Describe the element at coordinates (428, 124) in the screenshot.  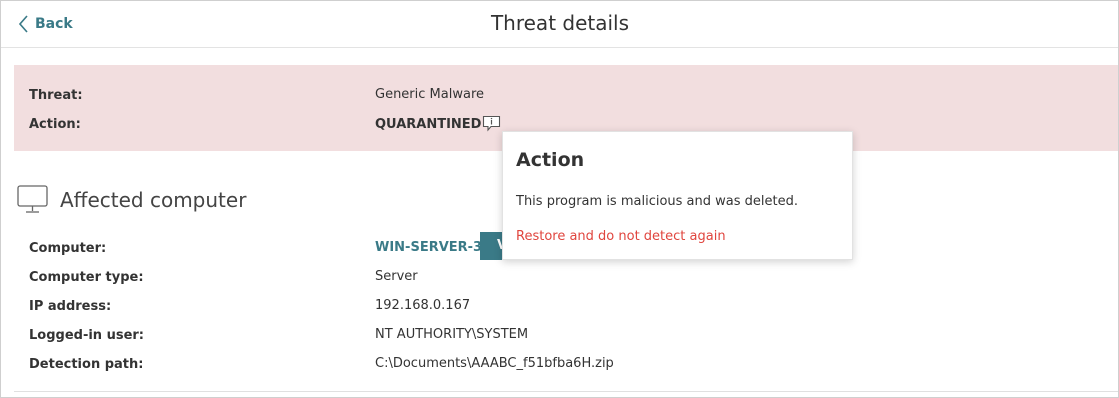
I see `action-value: QUARANTINED` at that location.